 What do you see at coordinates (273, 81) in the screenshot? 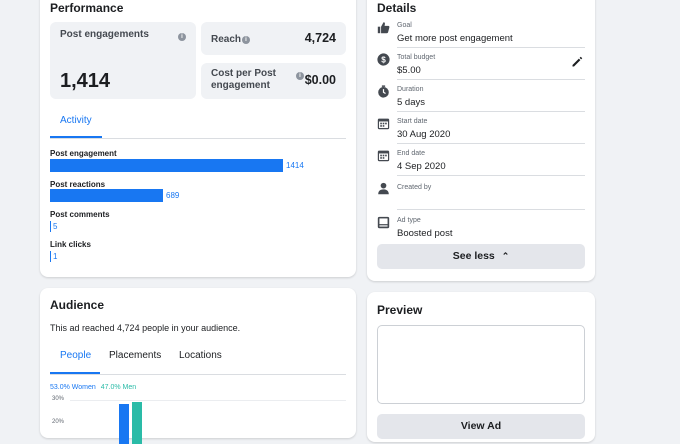
I see `cost-per-engagement-metric: Cost per Post engagement i $0.00` at bounding box center [273, 81].